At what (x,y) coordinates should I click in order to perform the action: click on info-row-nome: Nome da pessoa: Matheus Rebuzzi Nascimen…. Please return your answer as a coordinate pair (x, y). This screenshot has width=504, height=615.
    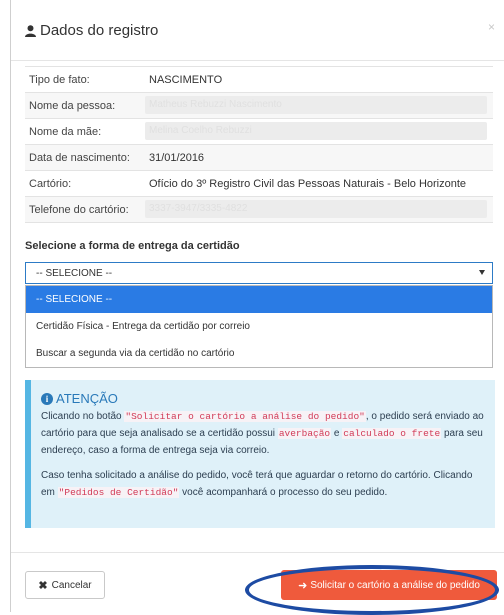
    Looking at the image, I should click on (259, 105).